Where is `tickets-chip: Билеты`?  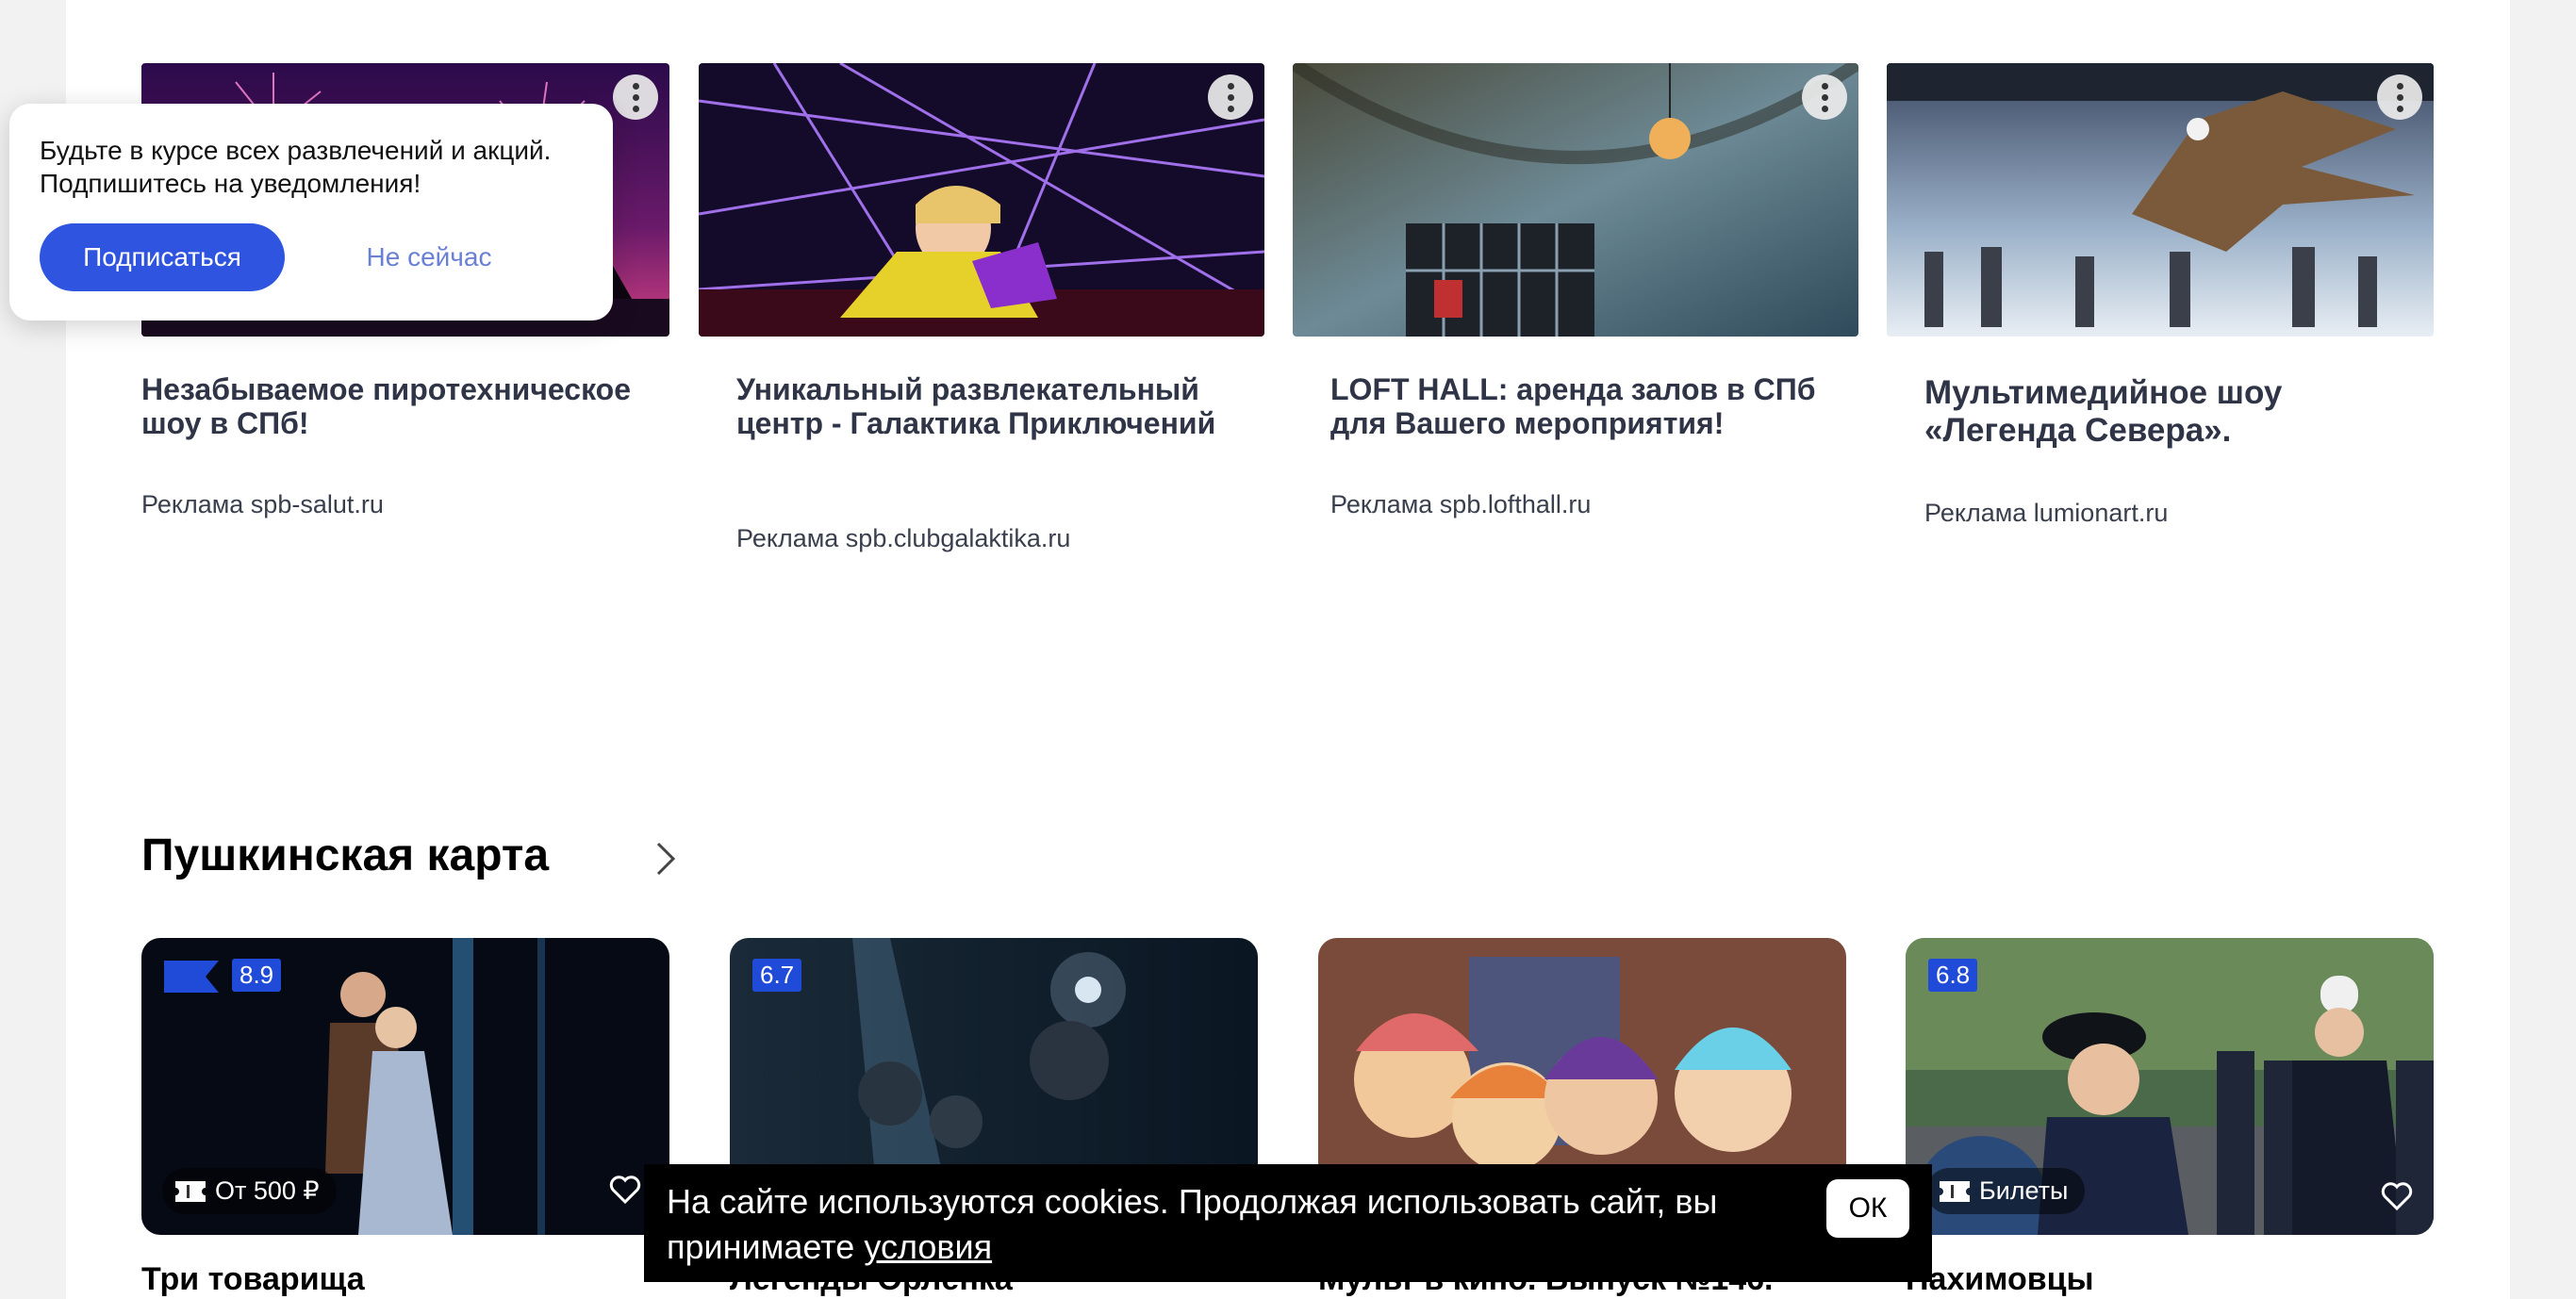 tickets-chip: Билеты is located at coordinates (2006, 1191).